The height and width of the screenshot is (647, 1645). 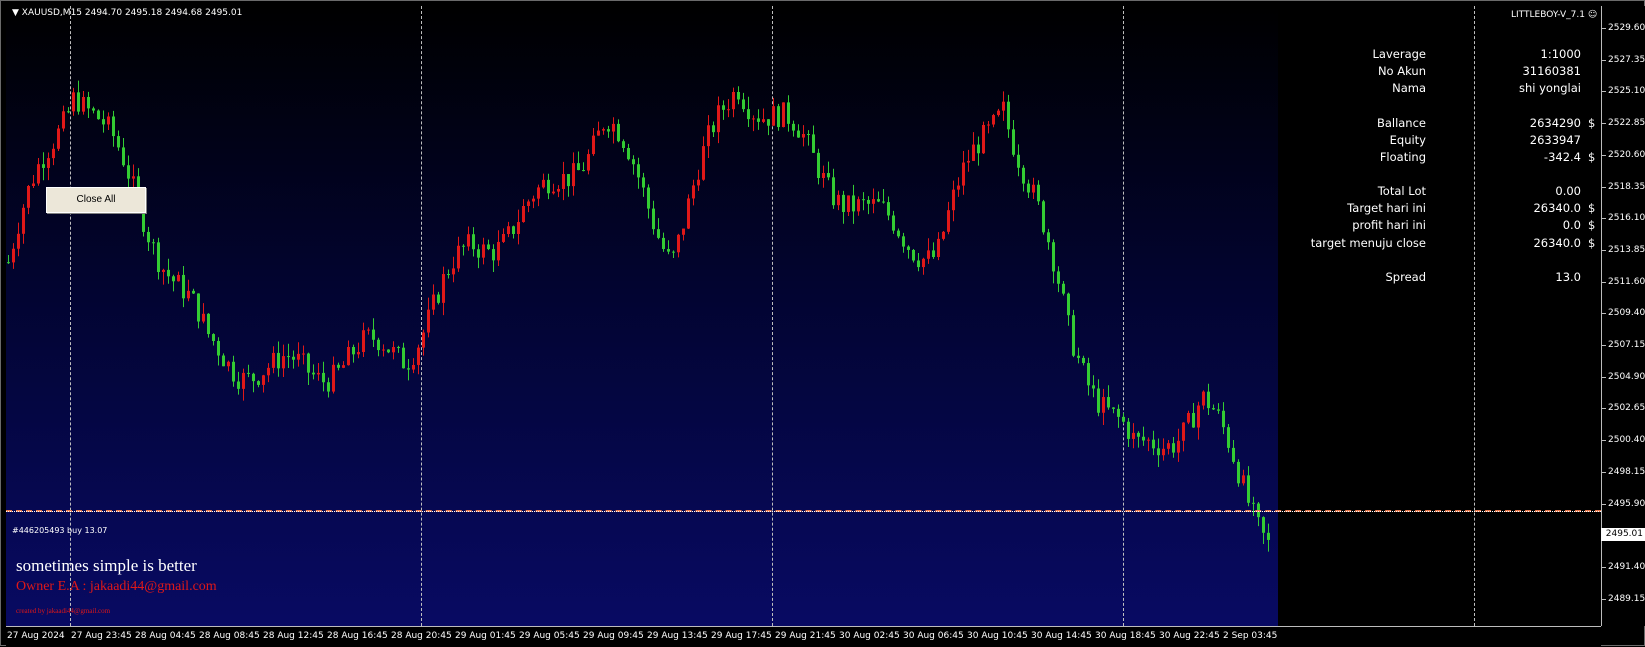 What do you see at coordinates (1626, 376) in the screenshot?
I see `price-tick-label: 2504.90` at bounding box center [1626, 376].